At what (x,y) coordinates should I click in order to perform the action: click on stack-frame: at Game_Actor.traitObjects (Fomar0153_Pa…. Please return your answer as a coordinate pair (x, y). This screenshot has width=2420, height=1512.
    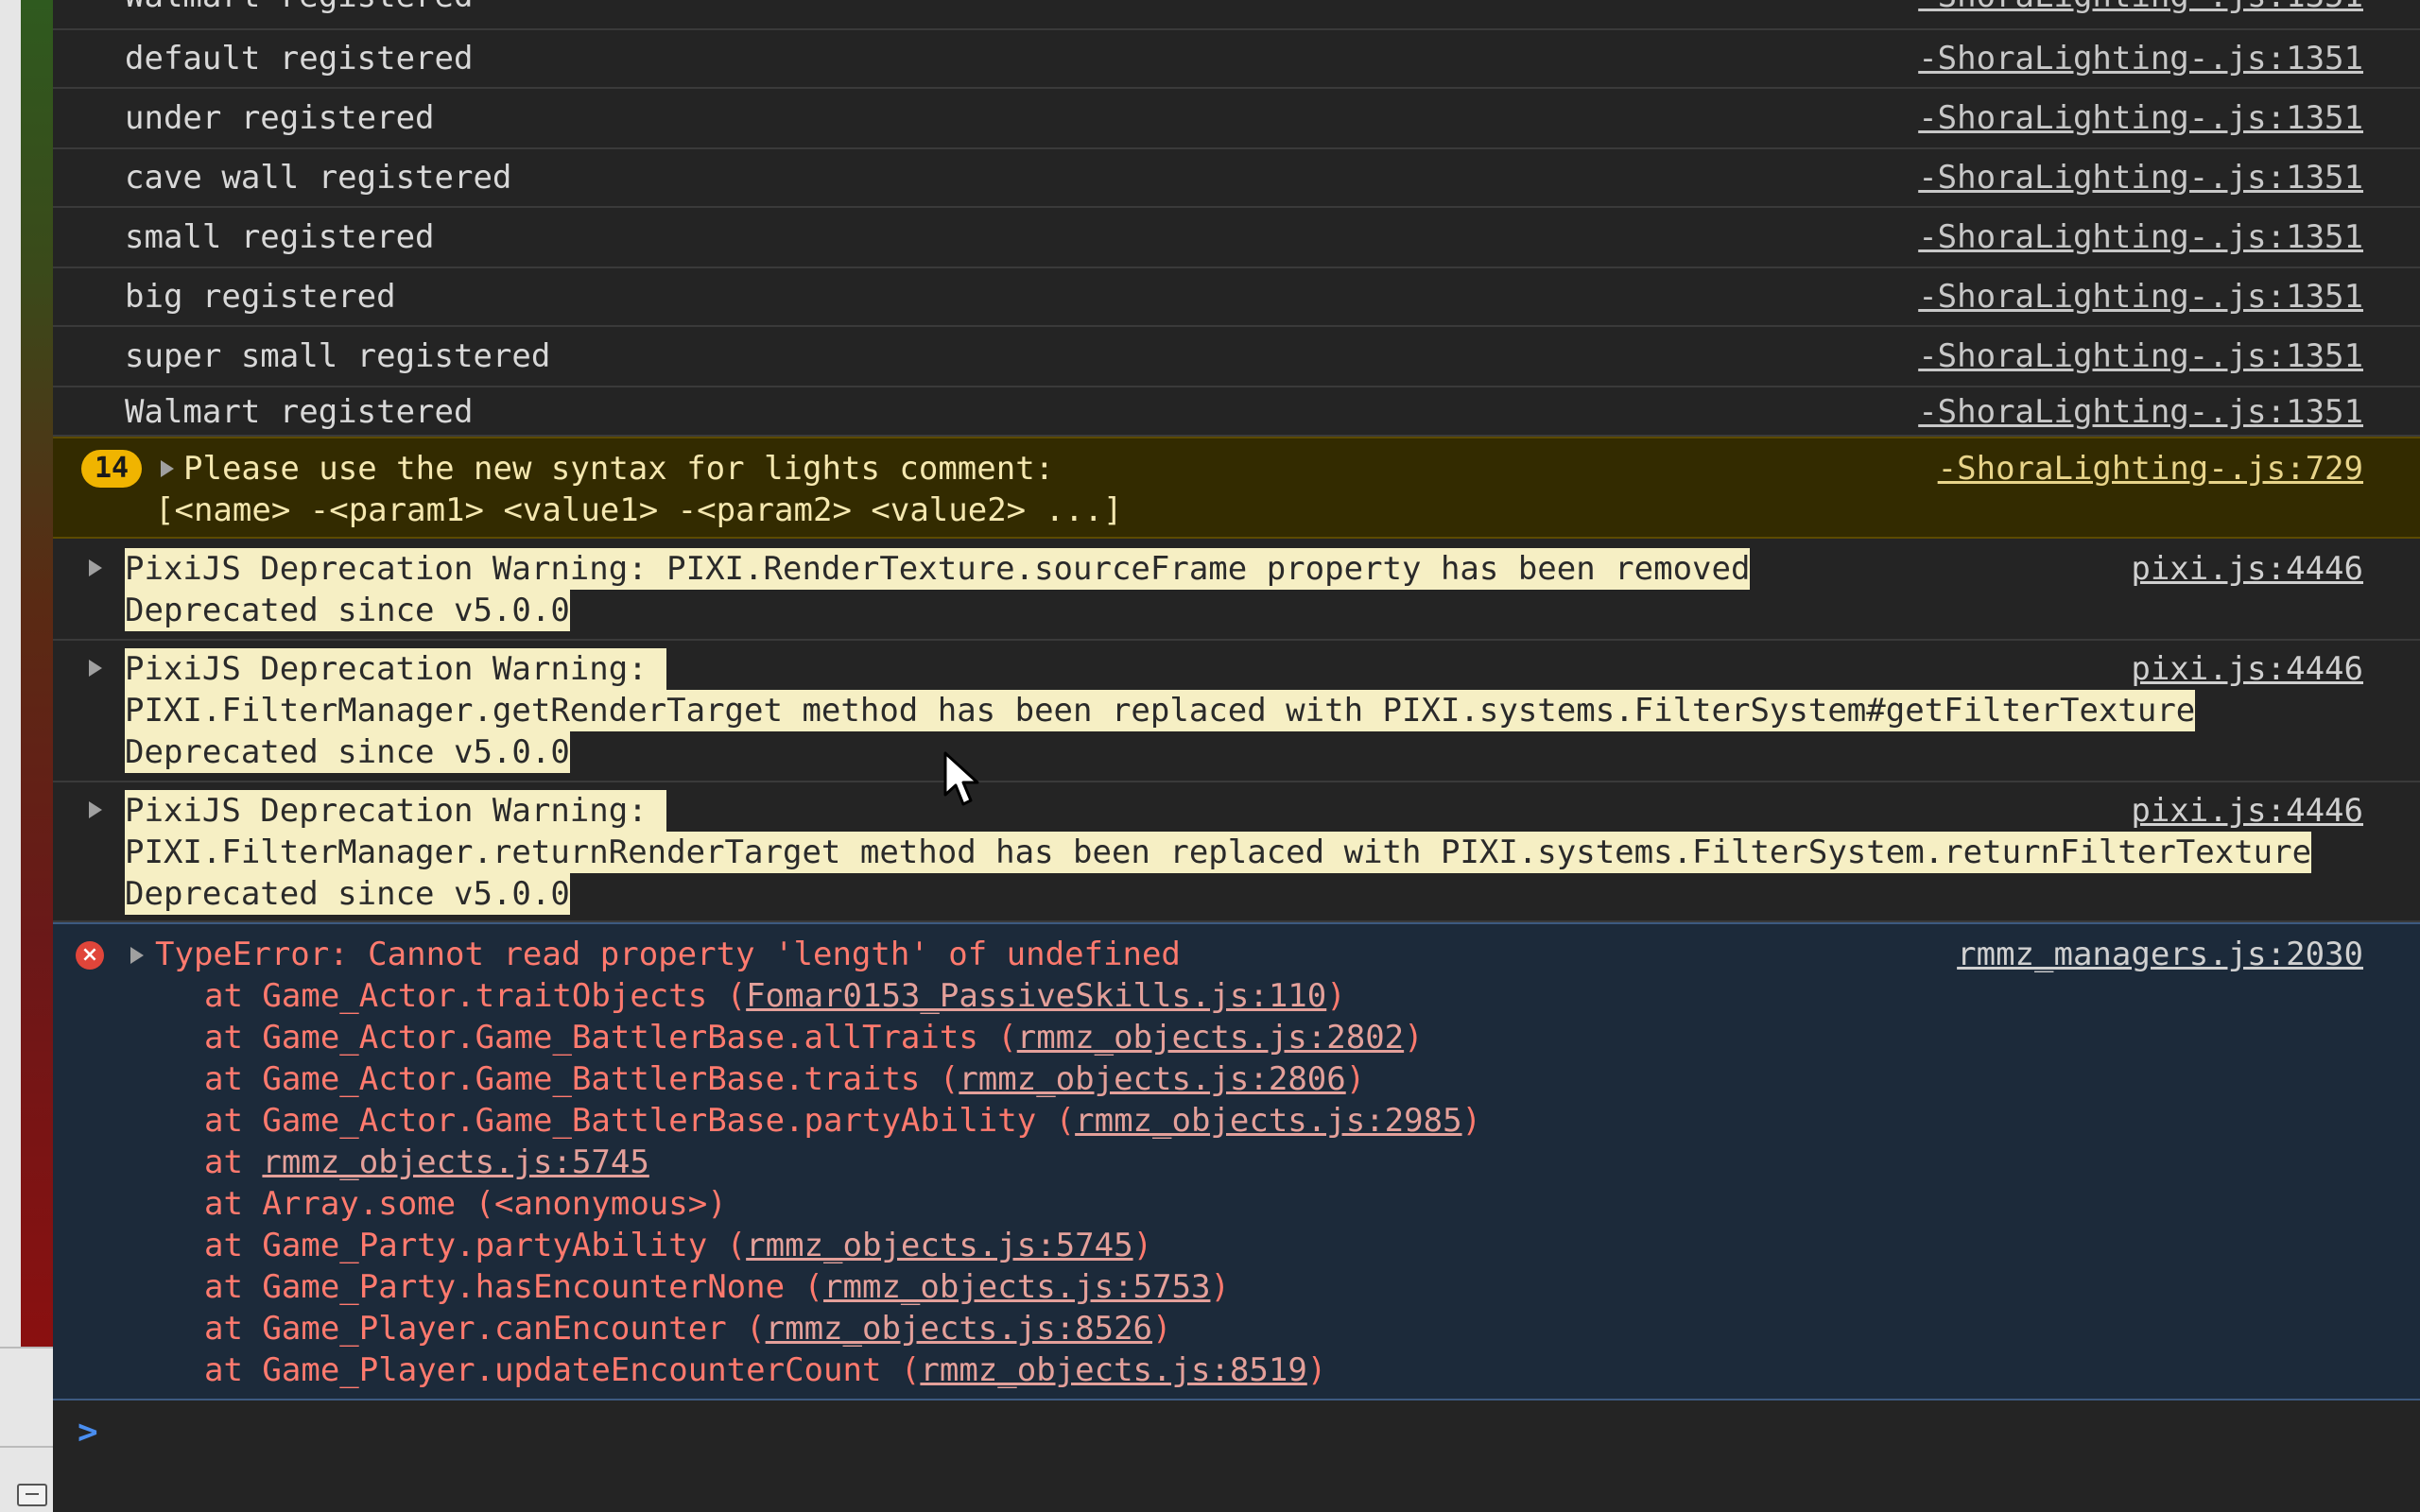
    Looking at the image, I should click on (775, 996).